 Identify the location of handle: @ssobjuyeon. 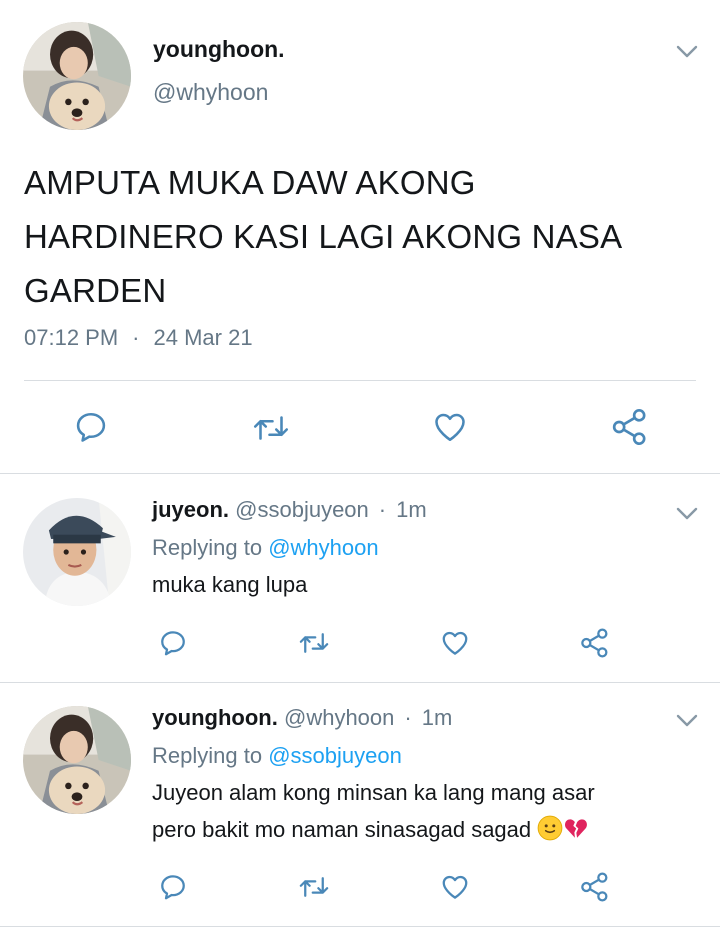
(302, 509).